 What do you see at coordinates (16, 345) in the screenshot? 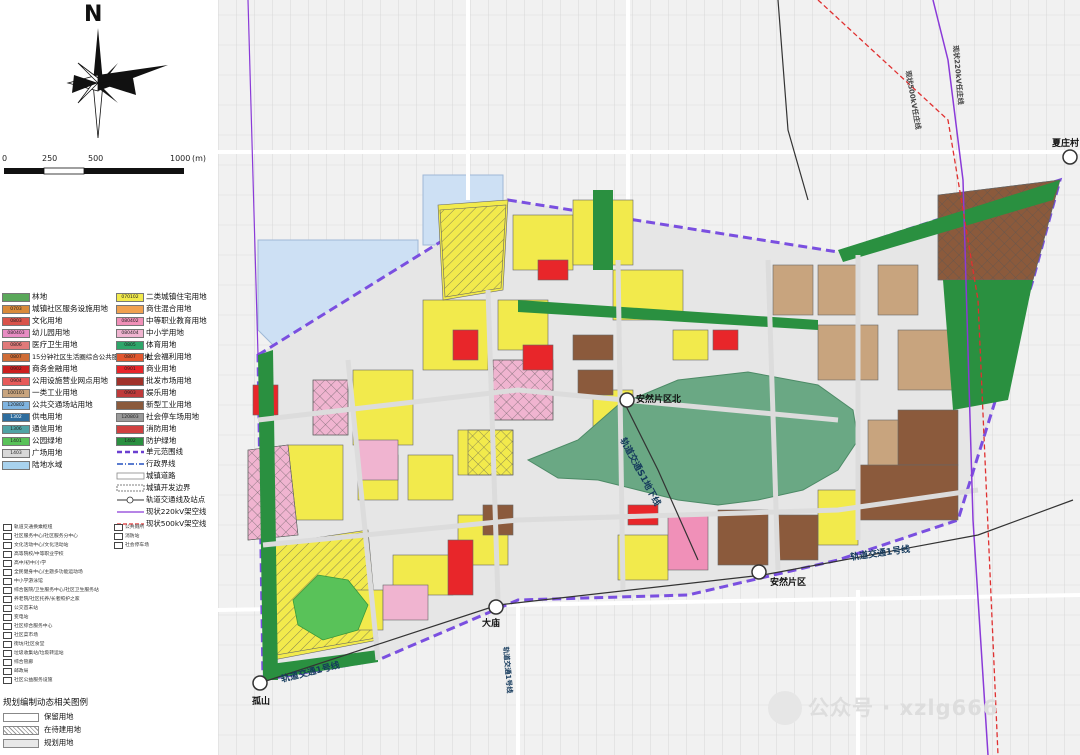
I see `legend-swatch: 0806` at bounding box center [16, 345].